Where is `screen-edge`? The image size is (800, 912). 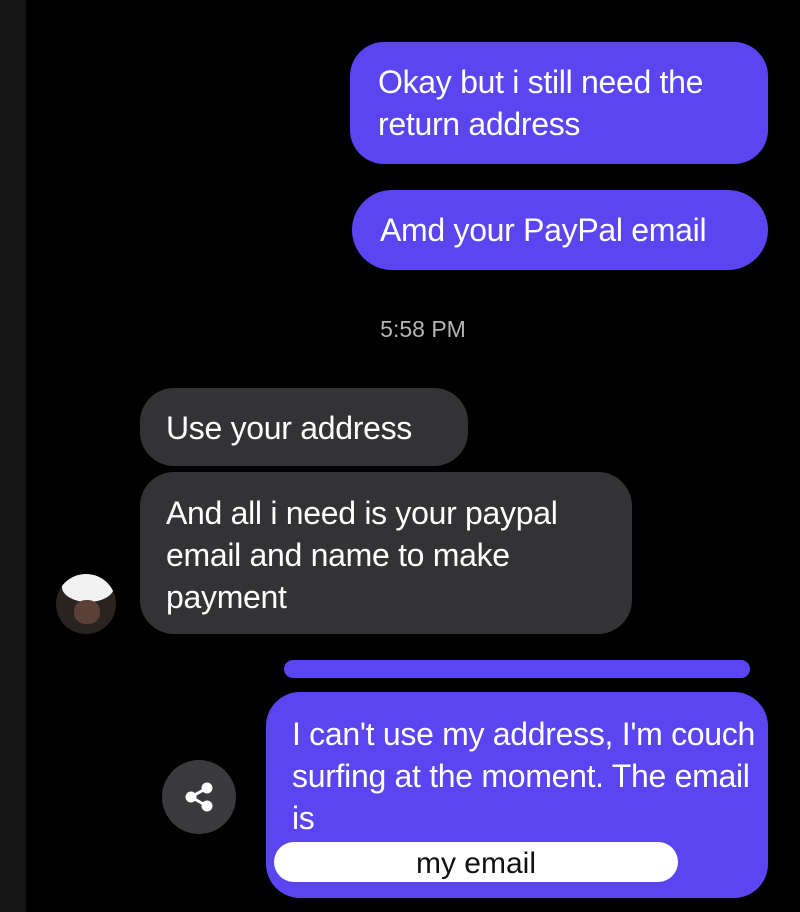
screen-edge is located at coordinates (13, 456).